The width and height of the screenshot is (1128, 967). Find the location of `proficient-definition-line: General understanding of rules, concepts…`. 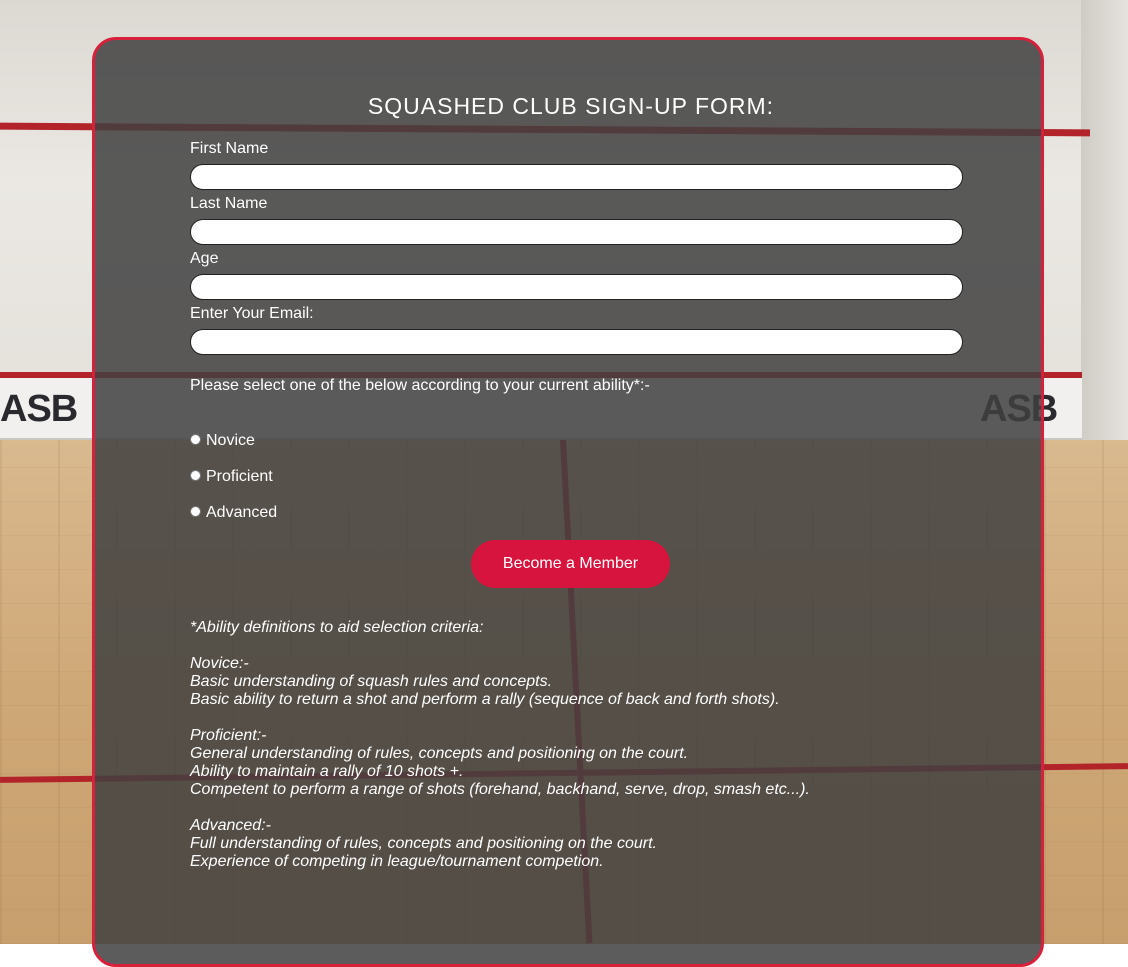

proficient-definition-line: General understanding of rules, concepts… is located at coordinates (439, 753).